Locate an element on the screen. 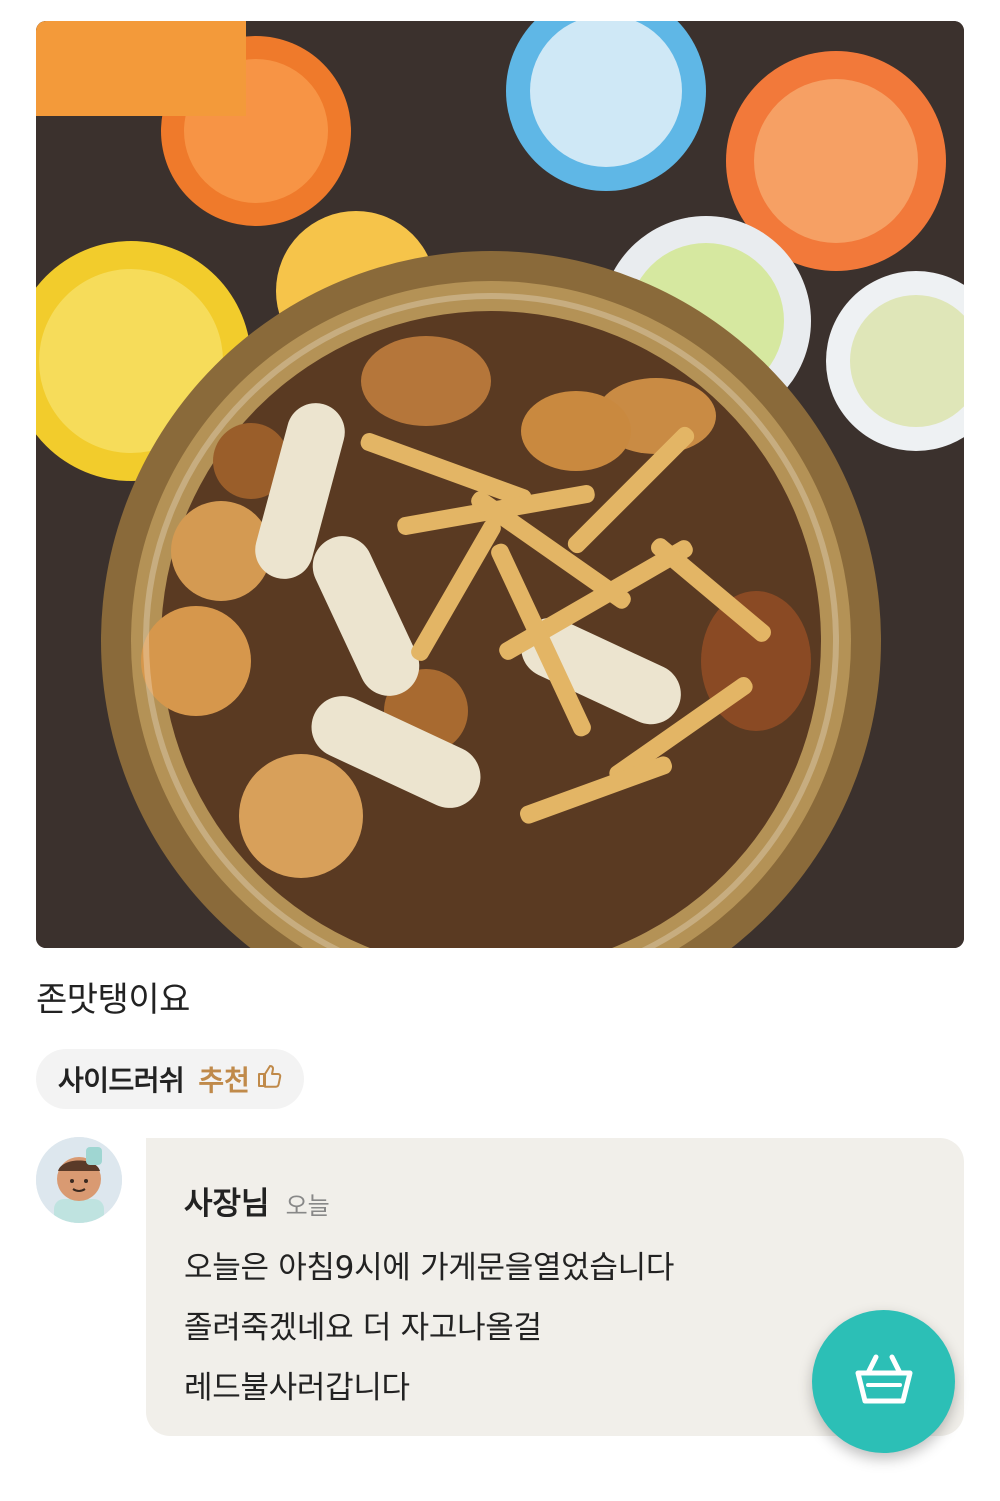 This screenshot has height=1501, width=1000. recommend-tag: 추천 is located at coordinates (240, 1079).